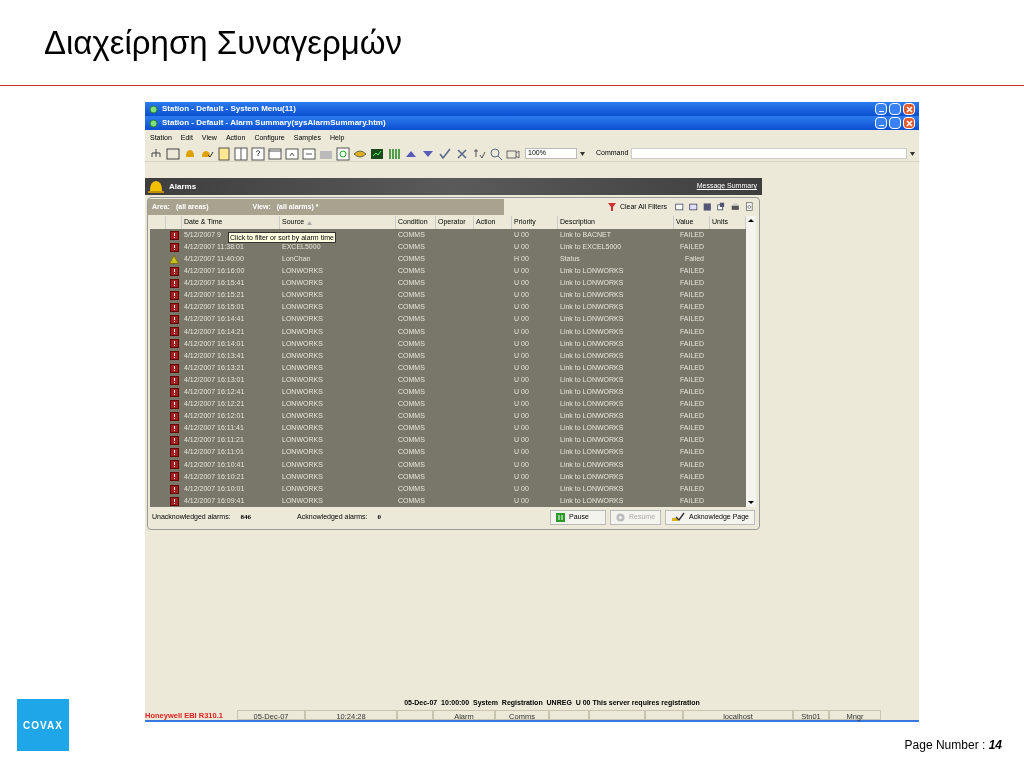 The height and width of the screenshot is (768, 1024). Describe the element at coordinates (496, 153) in the screenshot. I see `search-icon` at that location.